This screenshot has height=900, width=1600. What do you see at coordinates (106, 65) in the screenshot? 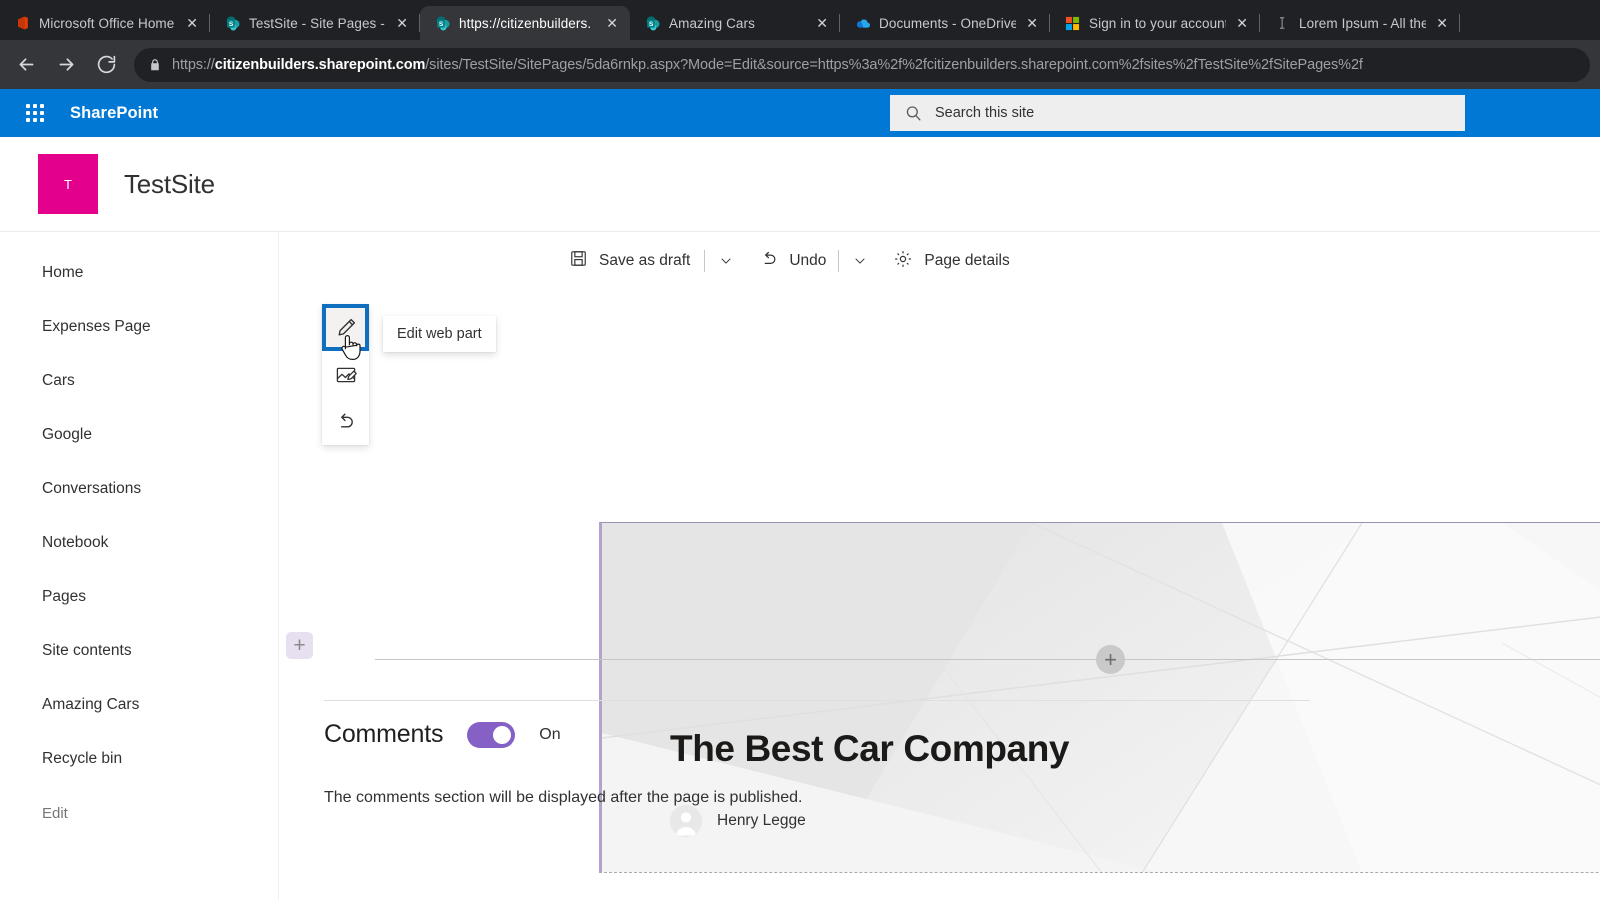
I see `reload-button` at bounding box center [106, 65].